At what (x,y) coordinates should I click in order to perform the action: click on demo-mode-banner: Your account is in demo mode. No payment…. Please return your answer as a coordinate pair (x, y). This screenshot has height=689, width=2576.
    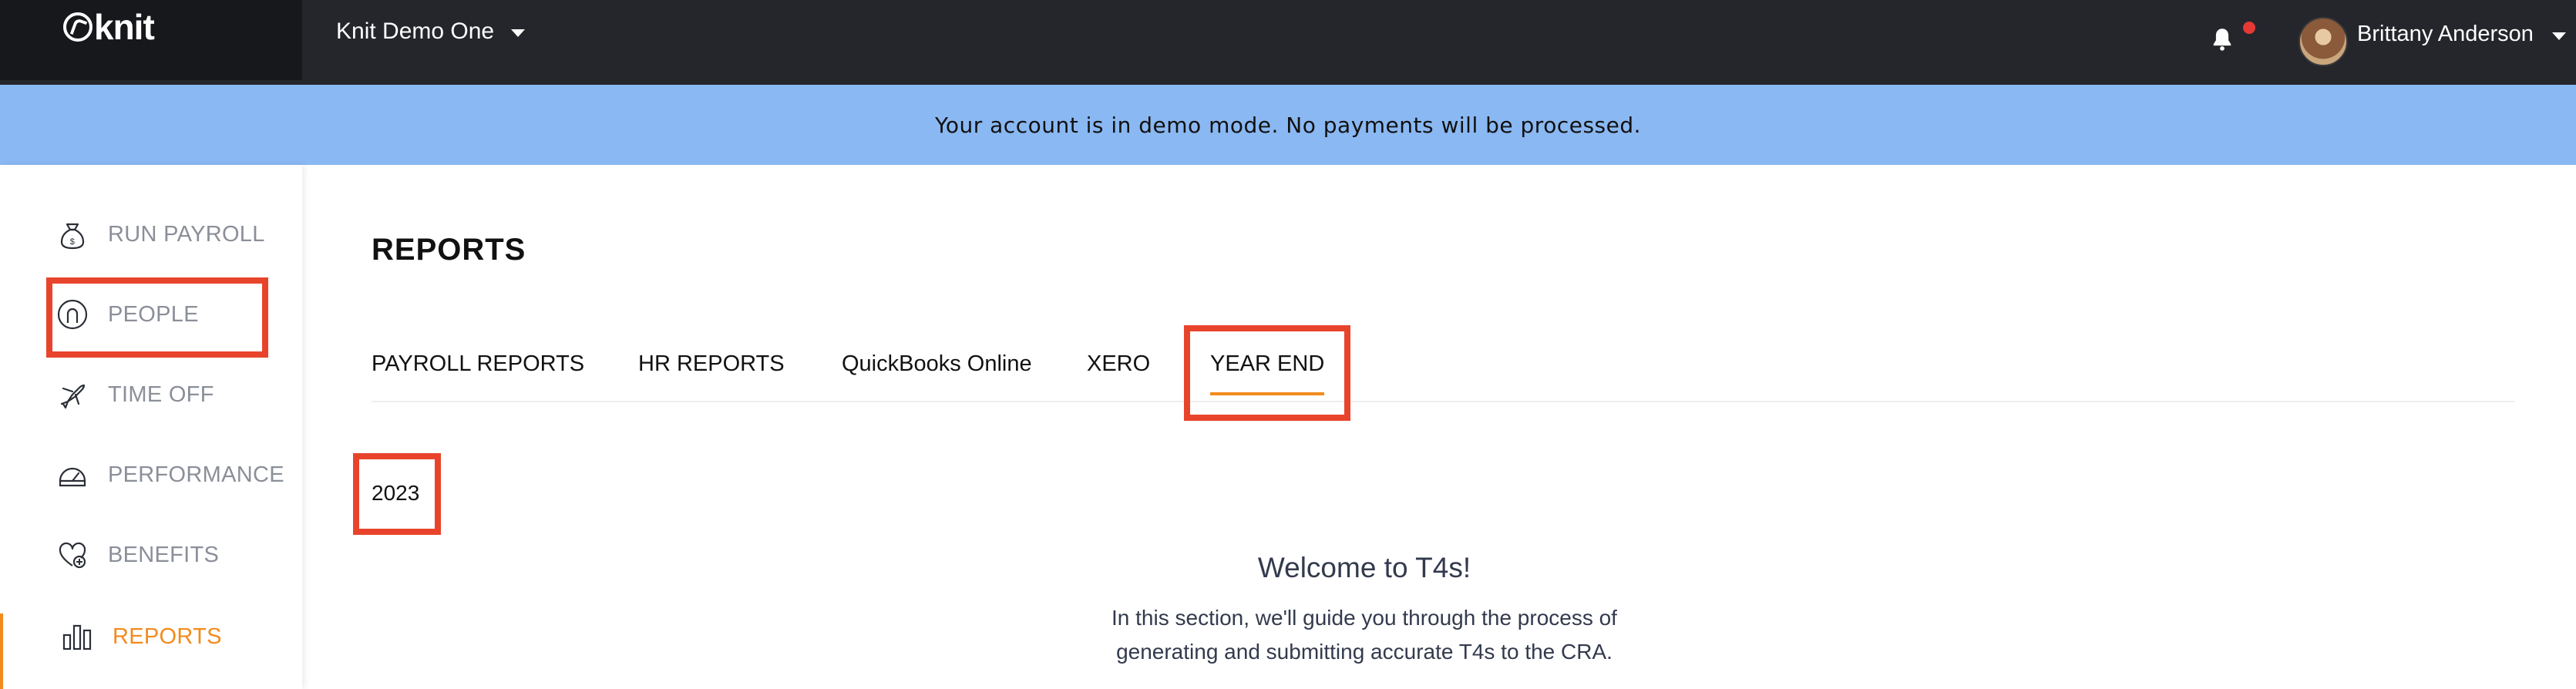
    Looking at the image, I should click on (1288, 125).